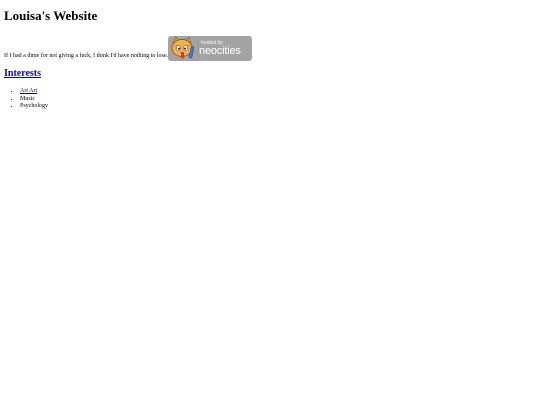 This screenshot has height=405, width=540. What do you see at coordinates (220, 51) in the screenshot?
I see `badge-neocities-label: neocities` at bounding box center [220, 51].